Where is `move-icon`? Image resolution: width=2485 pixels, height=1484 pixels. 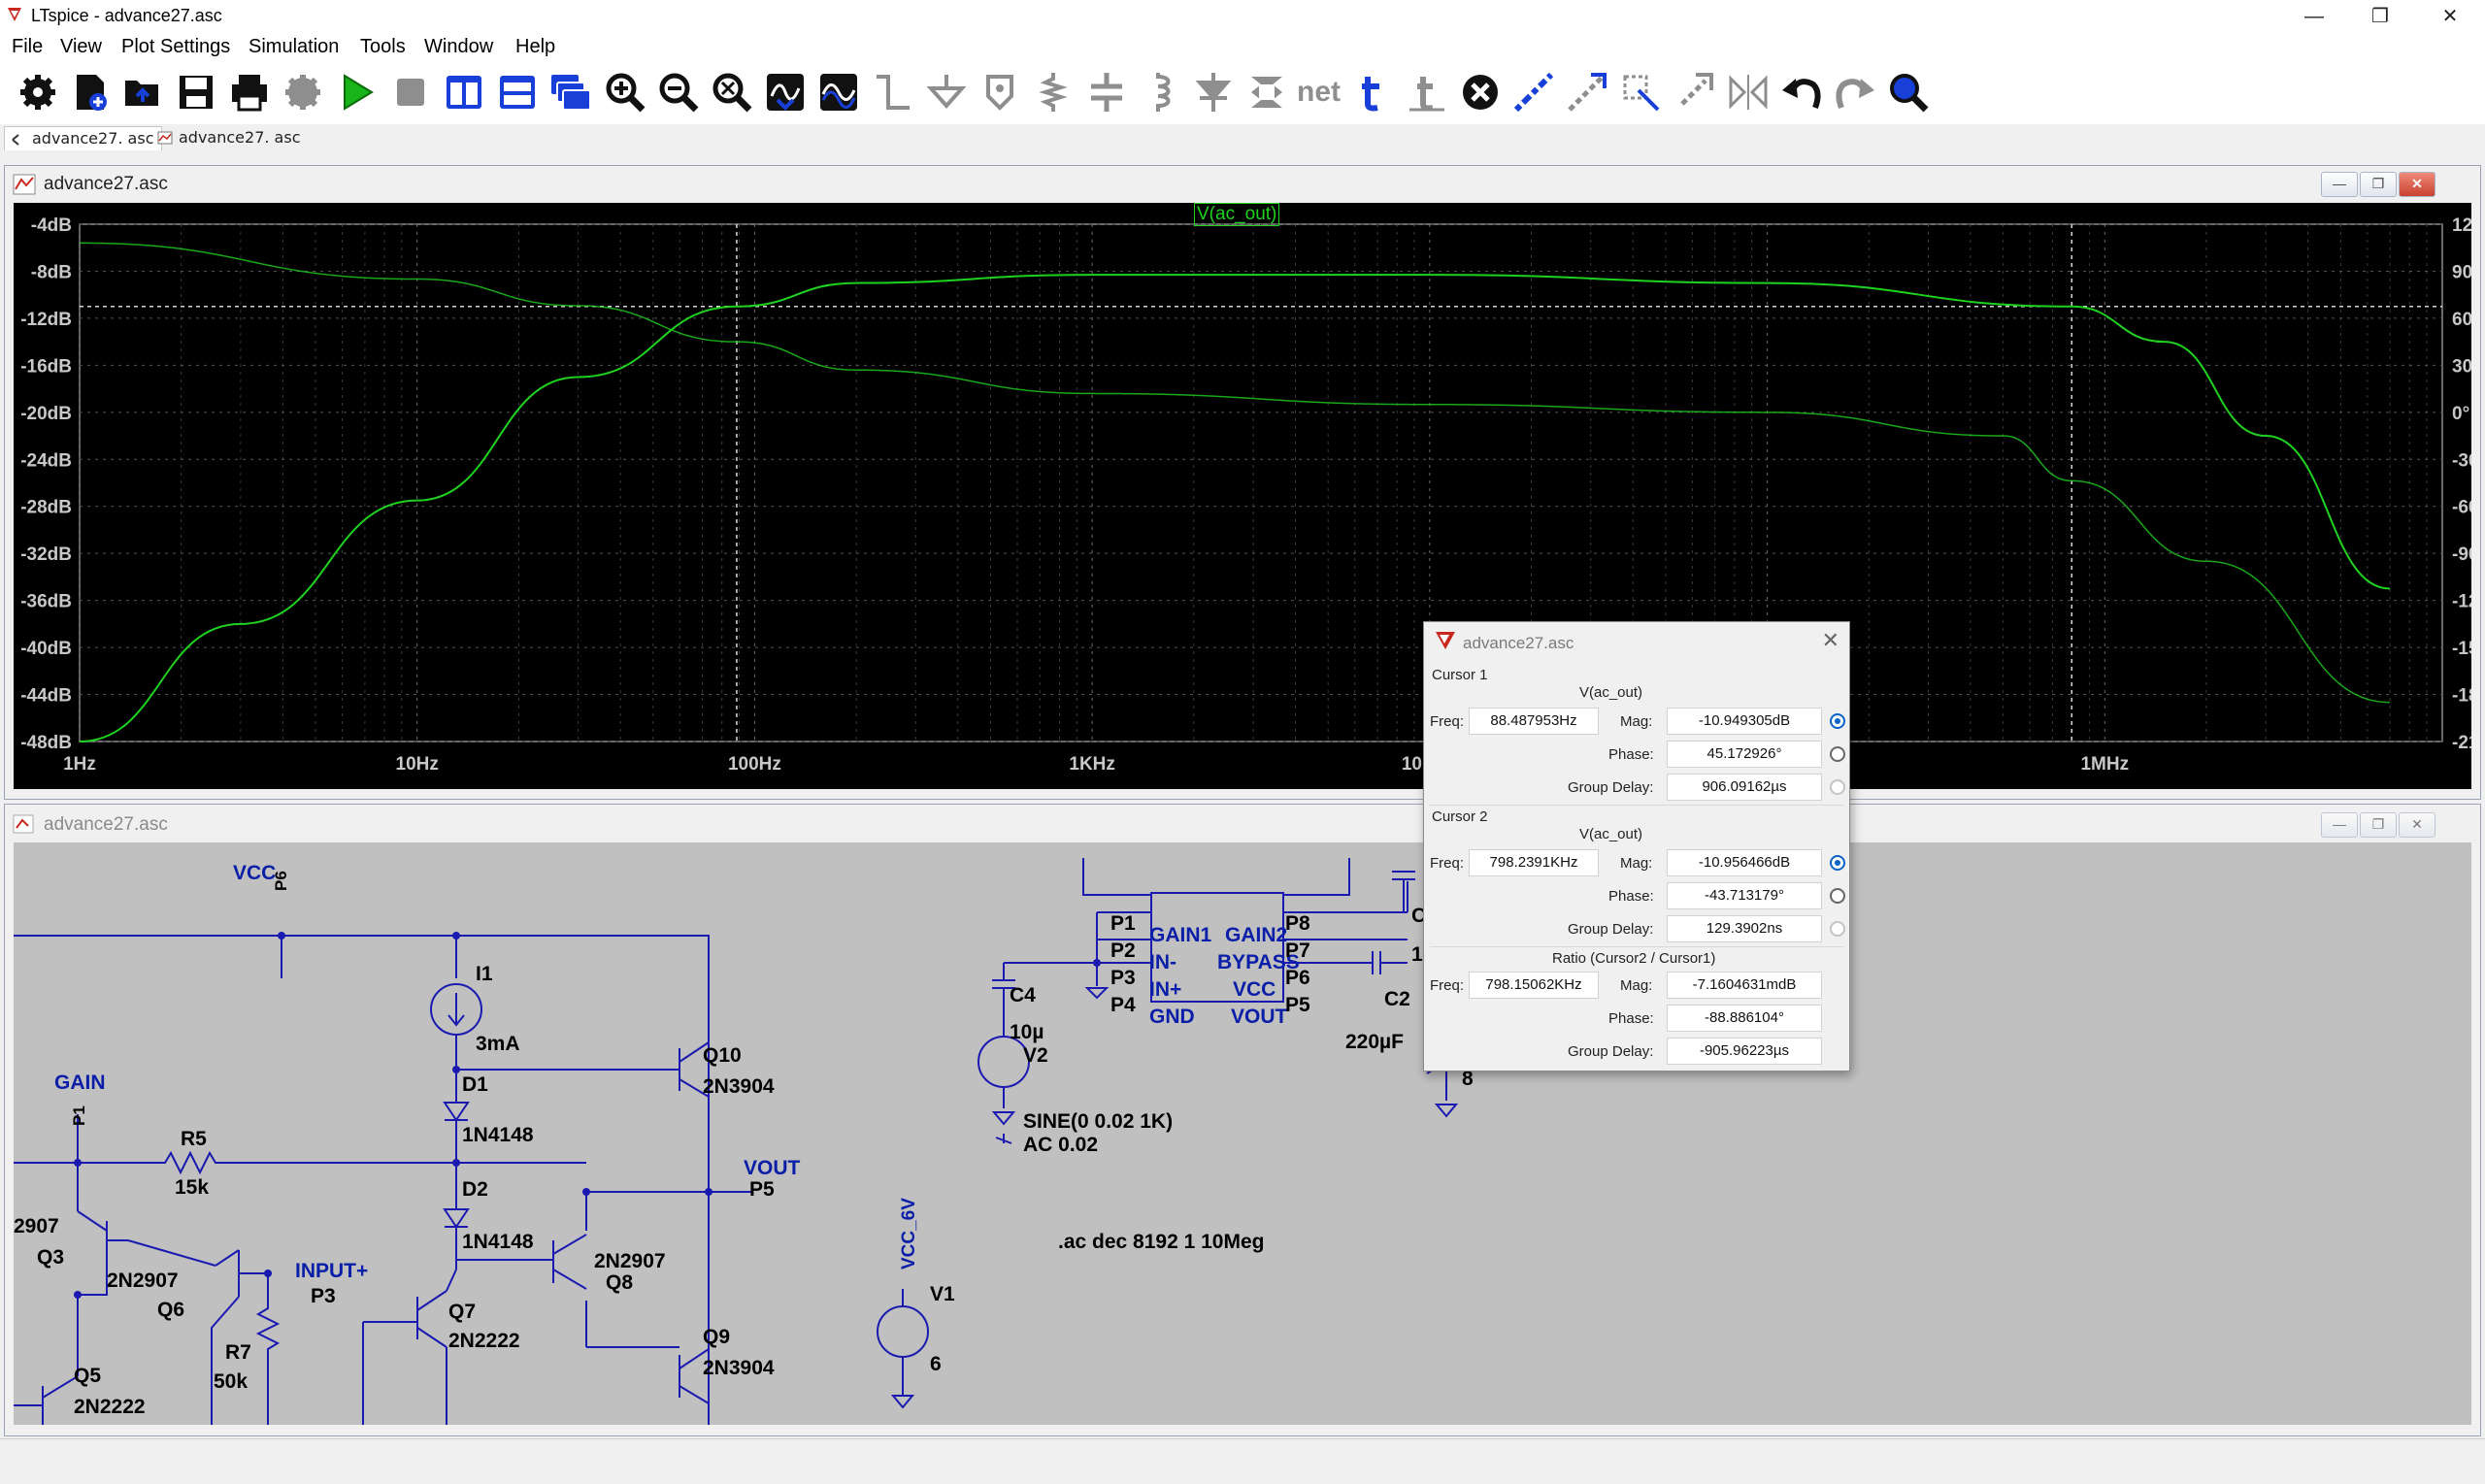 move-icon is located at coordinates (1587, 92).